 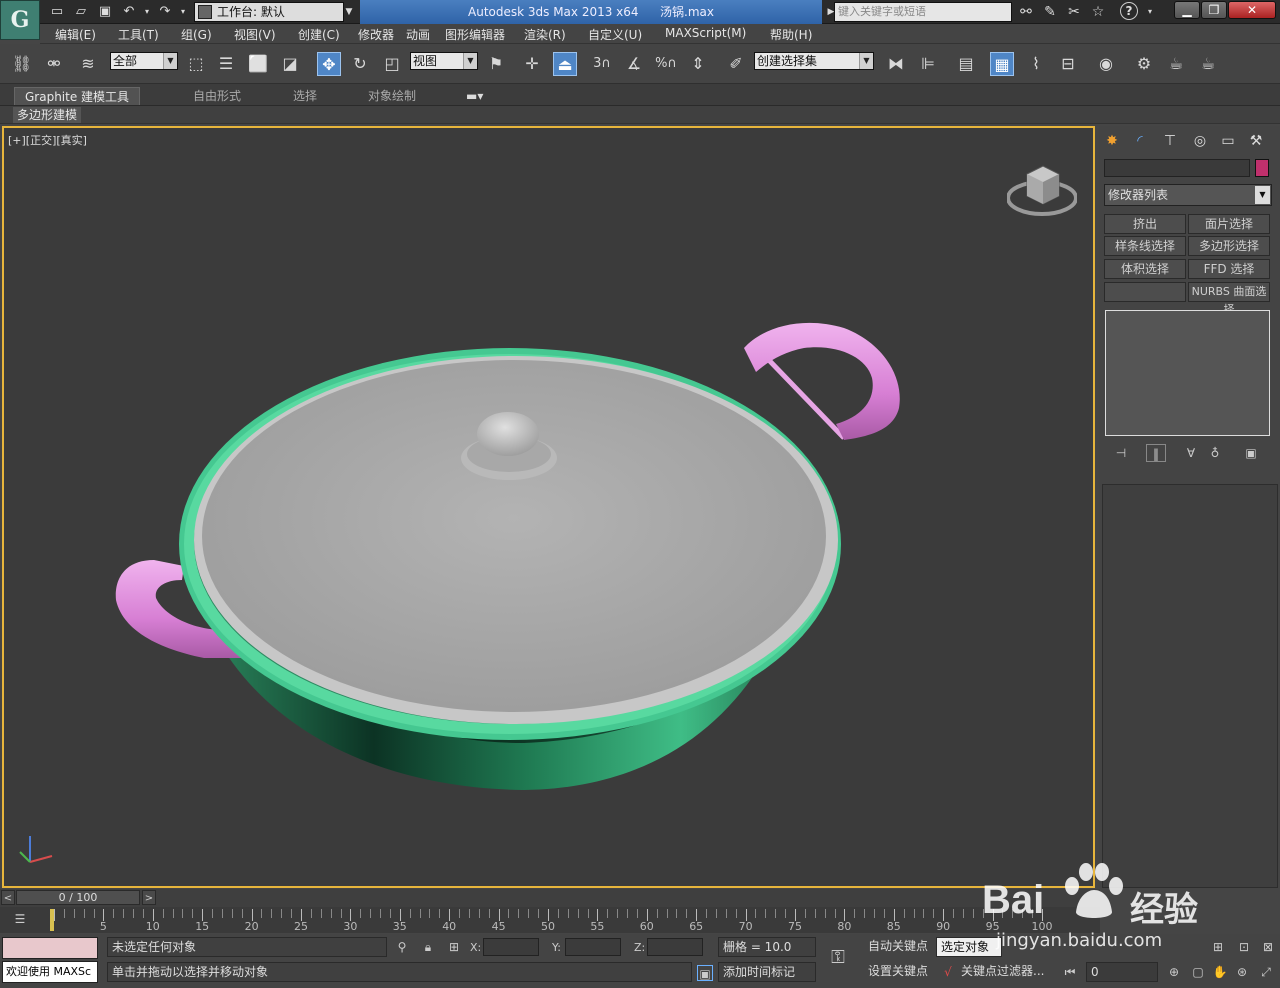 What do you see at coordinates (1229, 224) in the screenshot?
I see `patch-select-button: 面片选择` at bounding box center [1229, 224].